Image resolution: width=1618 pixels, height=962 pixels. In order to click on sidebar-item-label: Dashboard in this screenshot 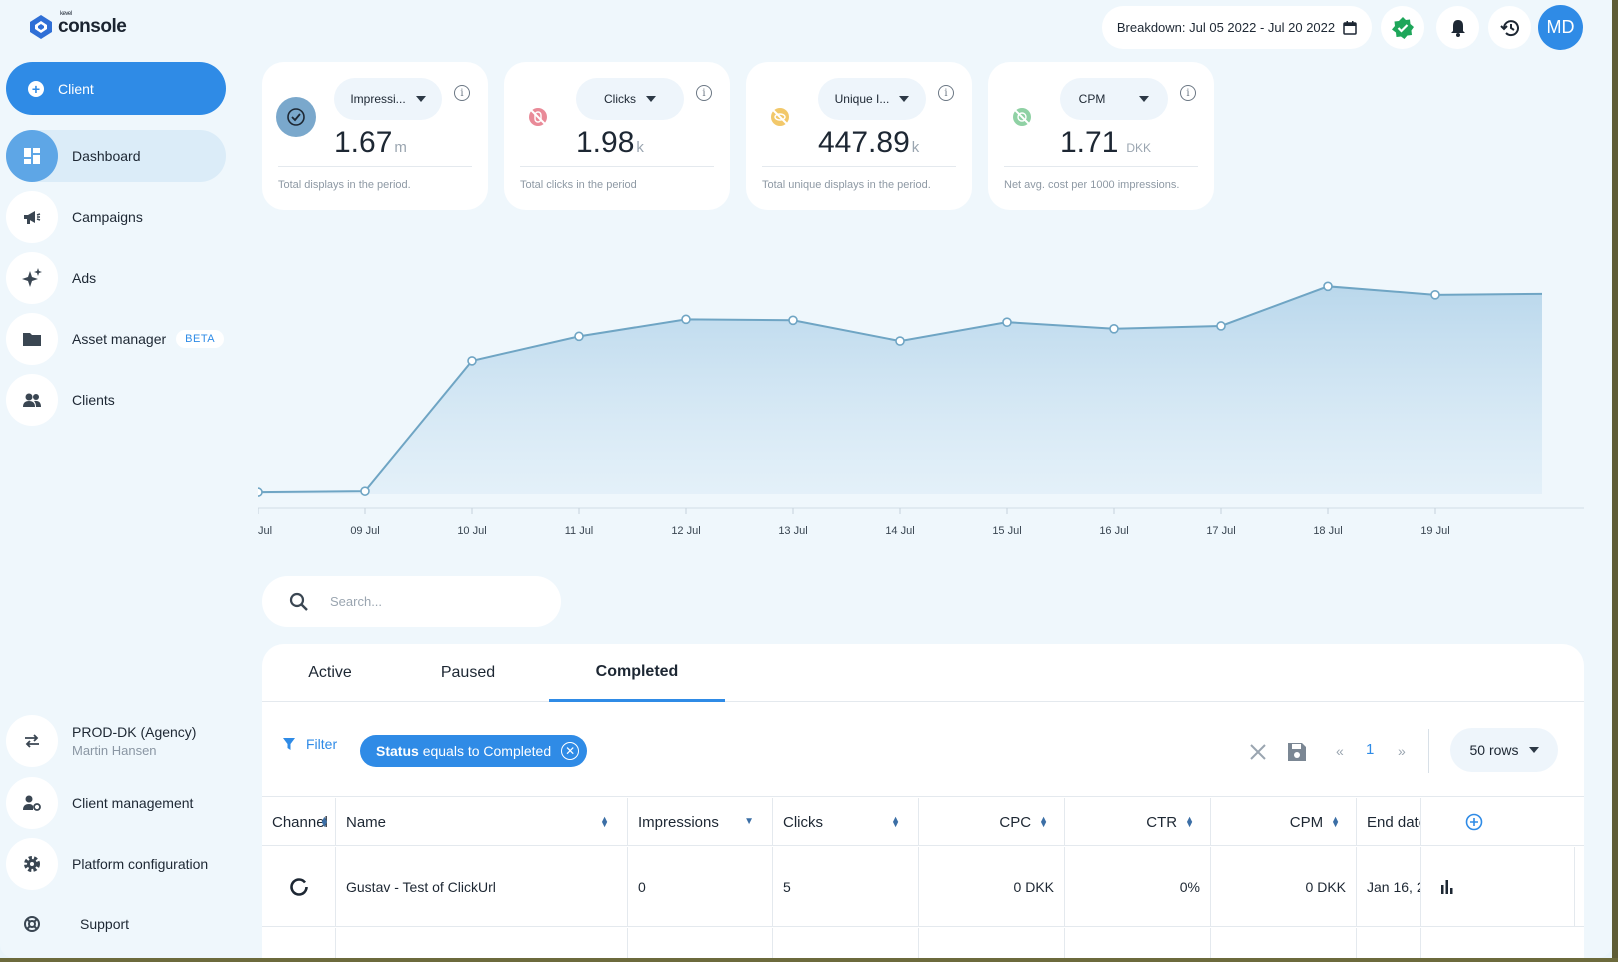, I will do `click(106, 156)`.